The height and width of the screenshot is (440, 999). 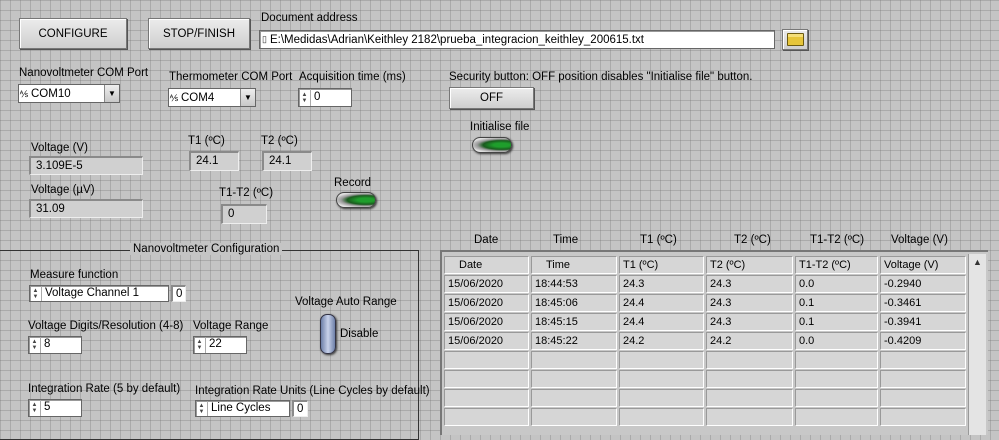 What do you see at coordinates (923, 303) in the screenshot?
I see `table-cell: -0.3461` at bounding box center [923, 303].